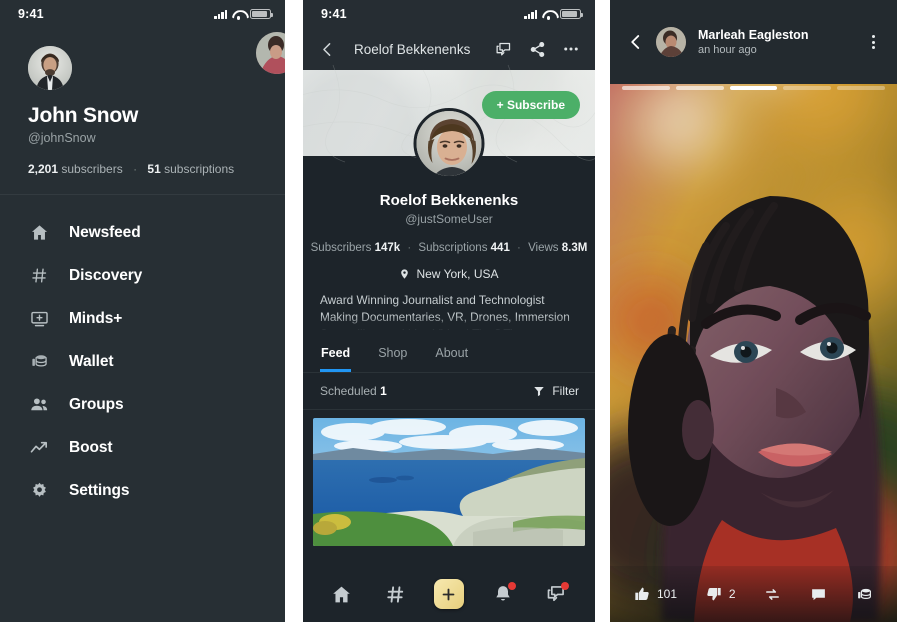 The width and height of the screenshot is (897, 622). I want to click on filter-label: Filter, so click(565, 391).